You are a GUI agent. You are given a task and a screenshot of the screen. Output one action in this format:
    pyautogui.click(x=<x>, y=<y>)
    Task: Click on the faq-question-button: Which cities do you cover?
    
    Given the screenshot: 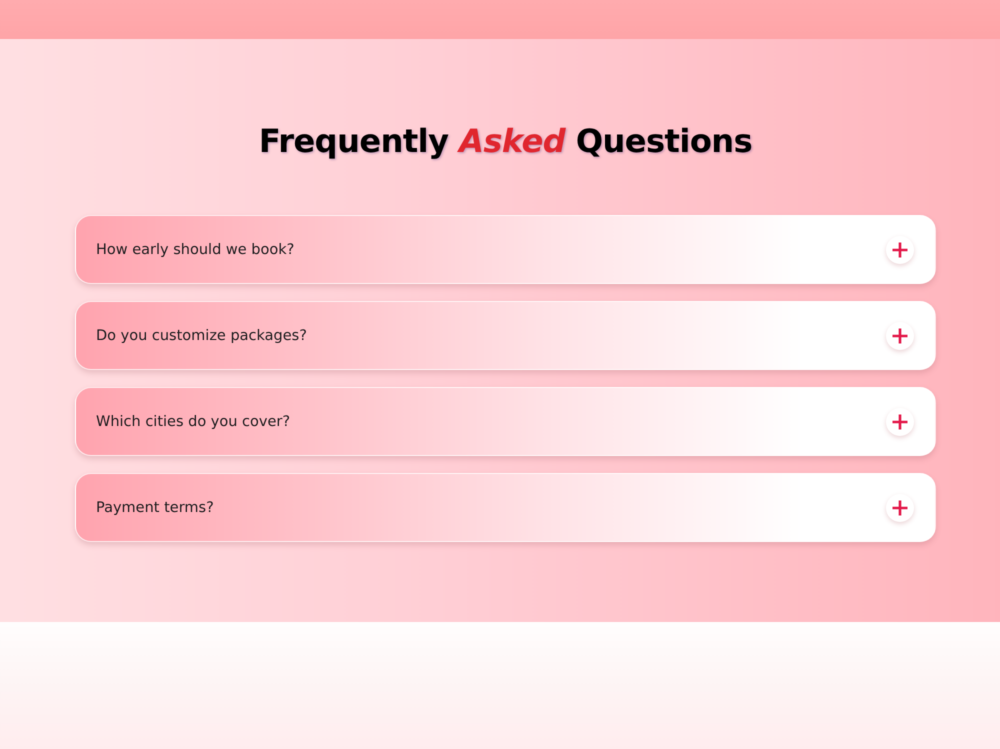 What is the action you would take?
    pyautogui.click(x=505, y=421)
    